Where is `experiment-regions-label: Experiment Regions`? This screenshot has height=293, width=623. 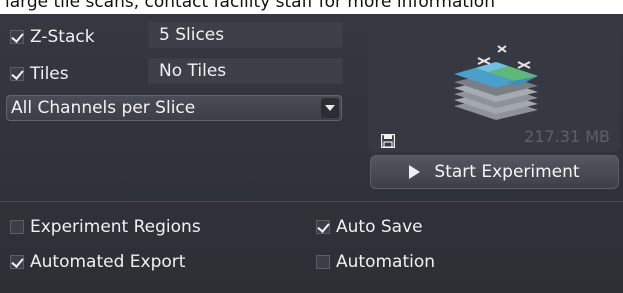 experiment-regions-label: Experiment Regions is located at coordinates (115, 227).